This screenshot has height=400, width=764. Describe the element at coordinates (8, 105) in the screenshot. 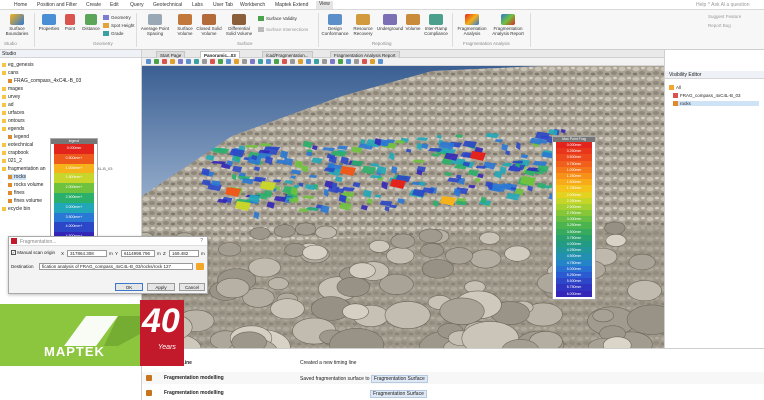

I see `tree-item: ad` at that location.